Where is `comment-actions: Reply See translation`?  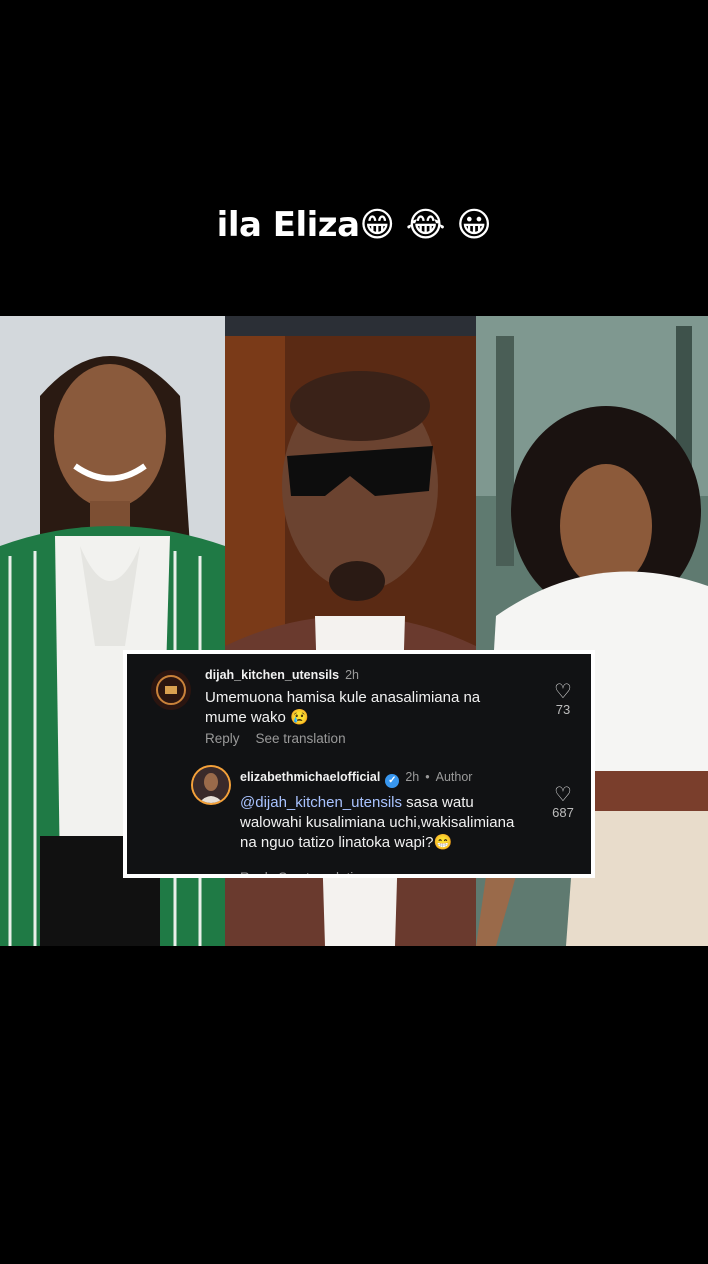 comment-actions: Reply See translation is located at coordinates (275, 738).